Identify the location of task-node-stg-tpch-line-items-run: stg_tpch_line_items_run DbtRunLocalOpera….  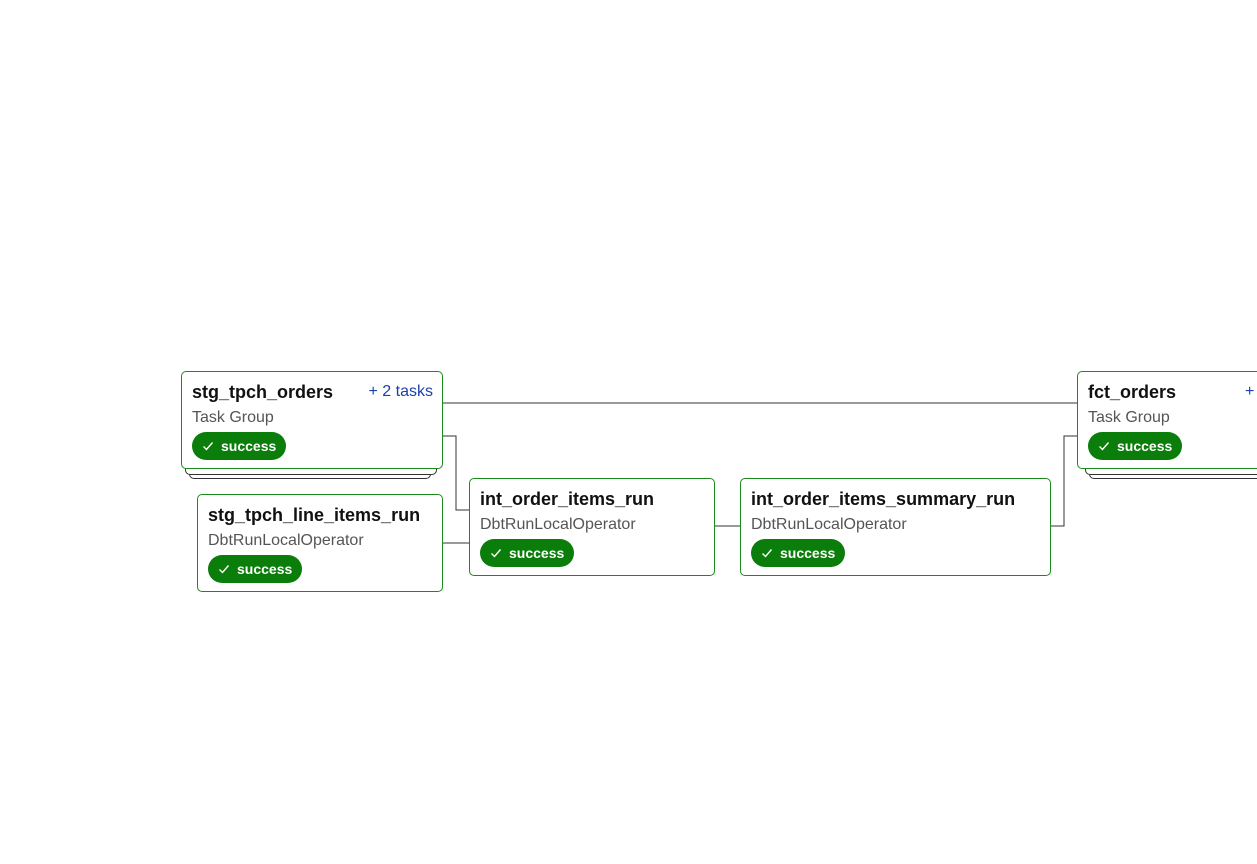
(320, 543).